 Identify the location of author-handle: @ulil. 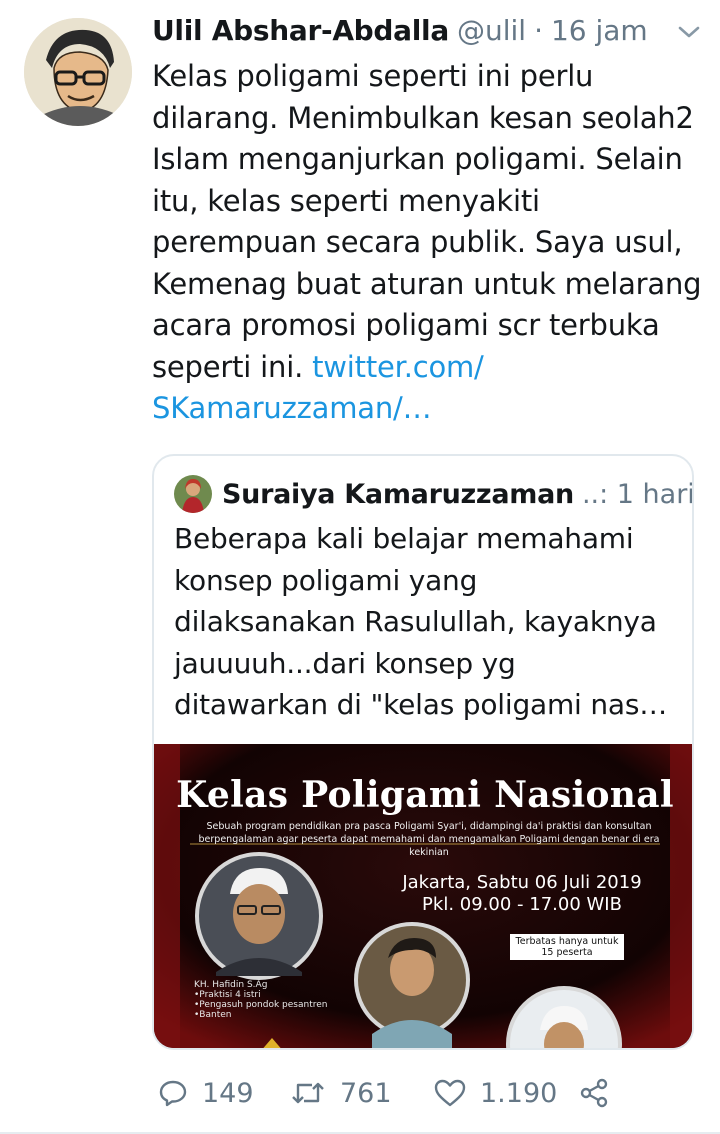
(491, 30).